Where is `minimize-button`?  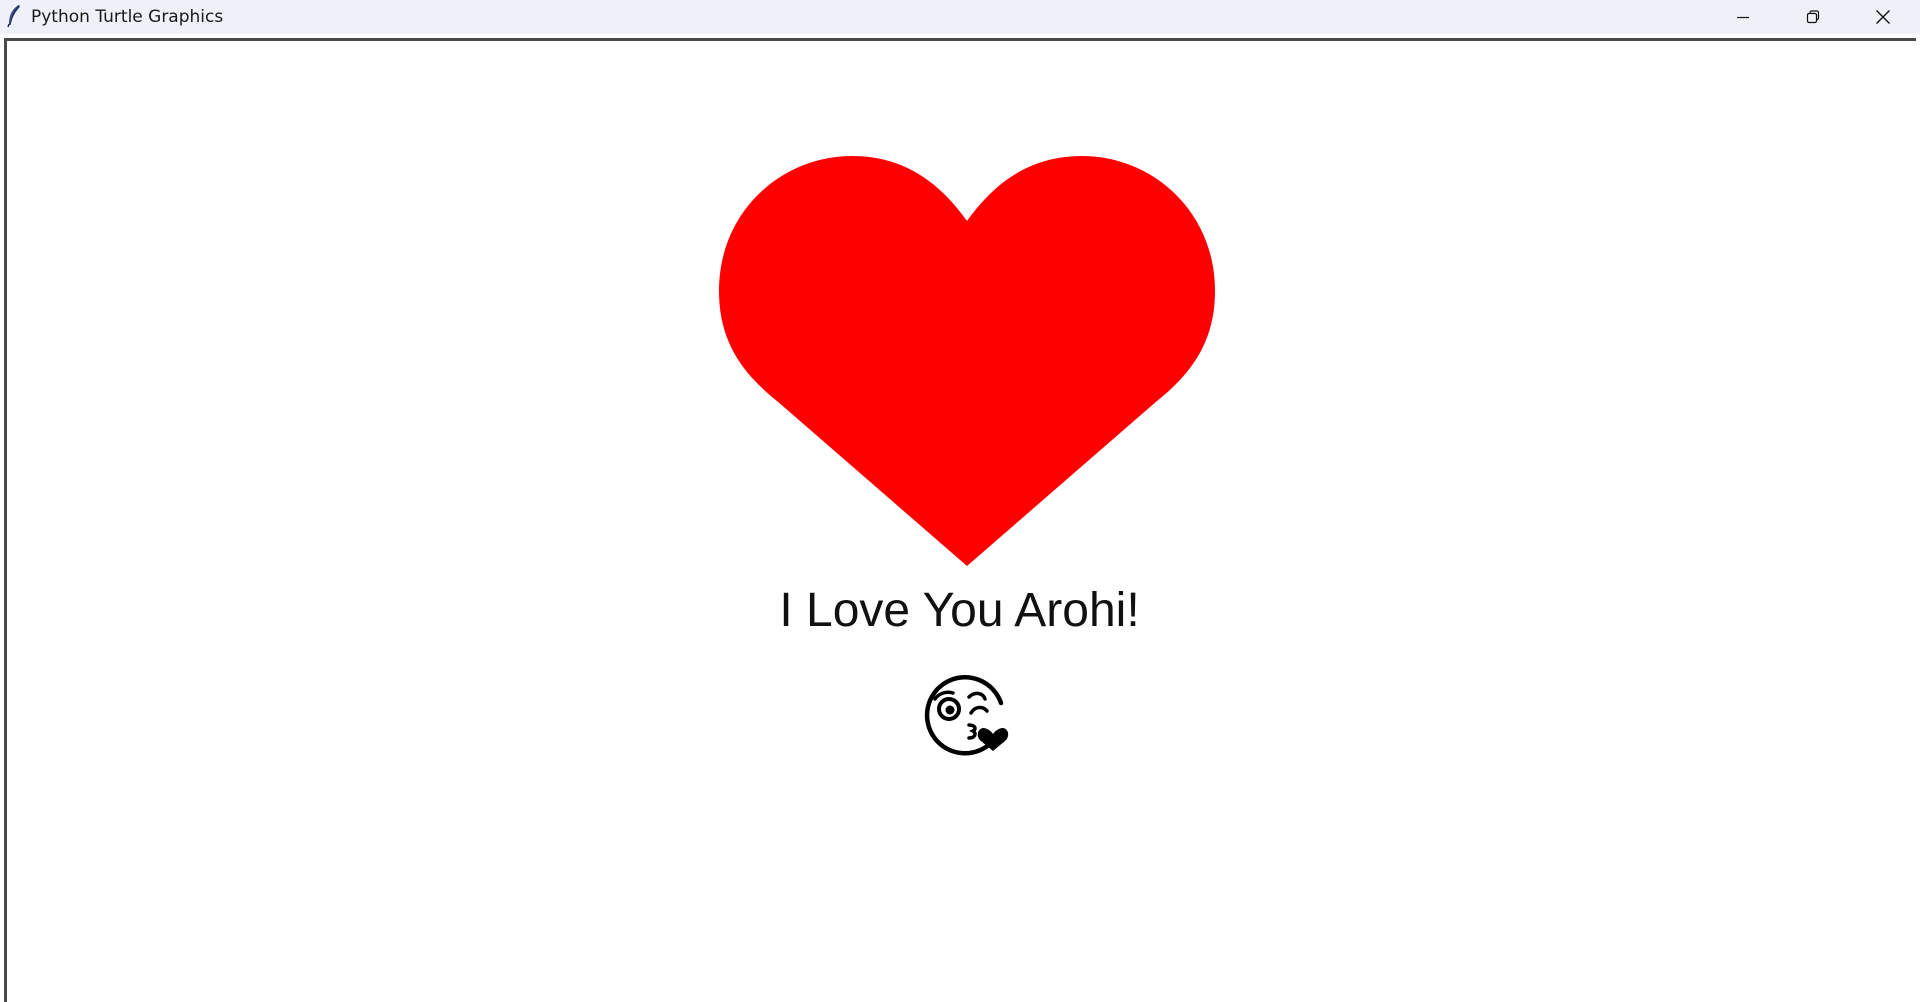 minimize-button is located at coordinates (1743, 17).